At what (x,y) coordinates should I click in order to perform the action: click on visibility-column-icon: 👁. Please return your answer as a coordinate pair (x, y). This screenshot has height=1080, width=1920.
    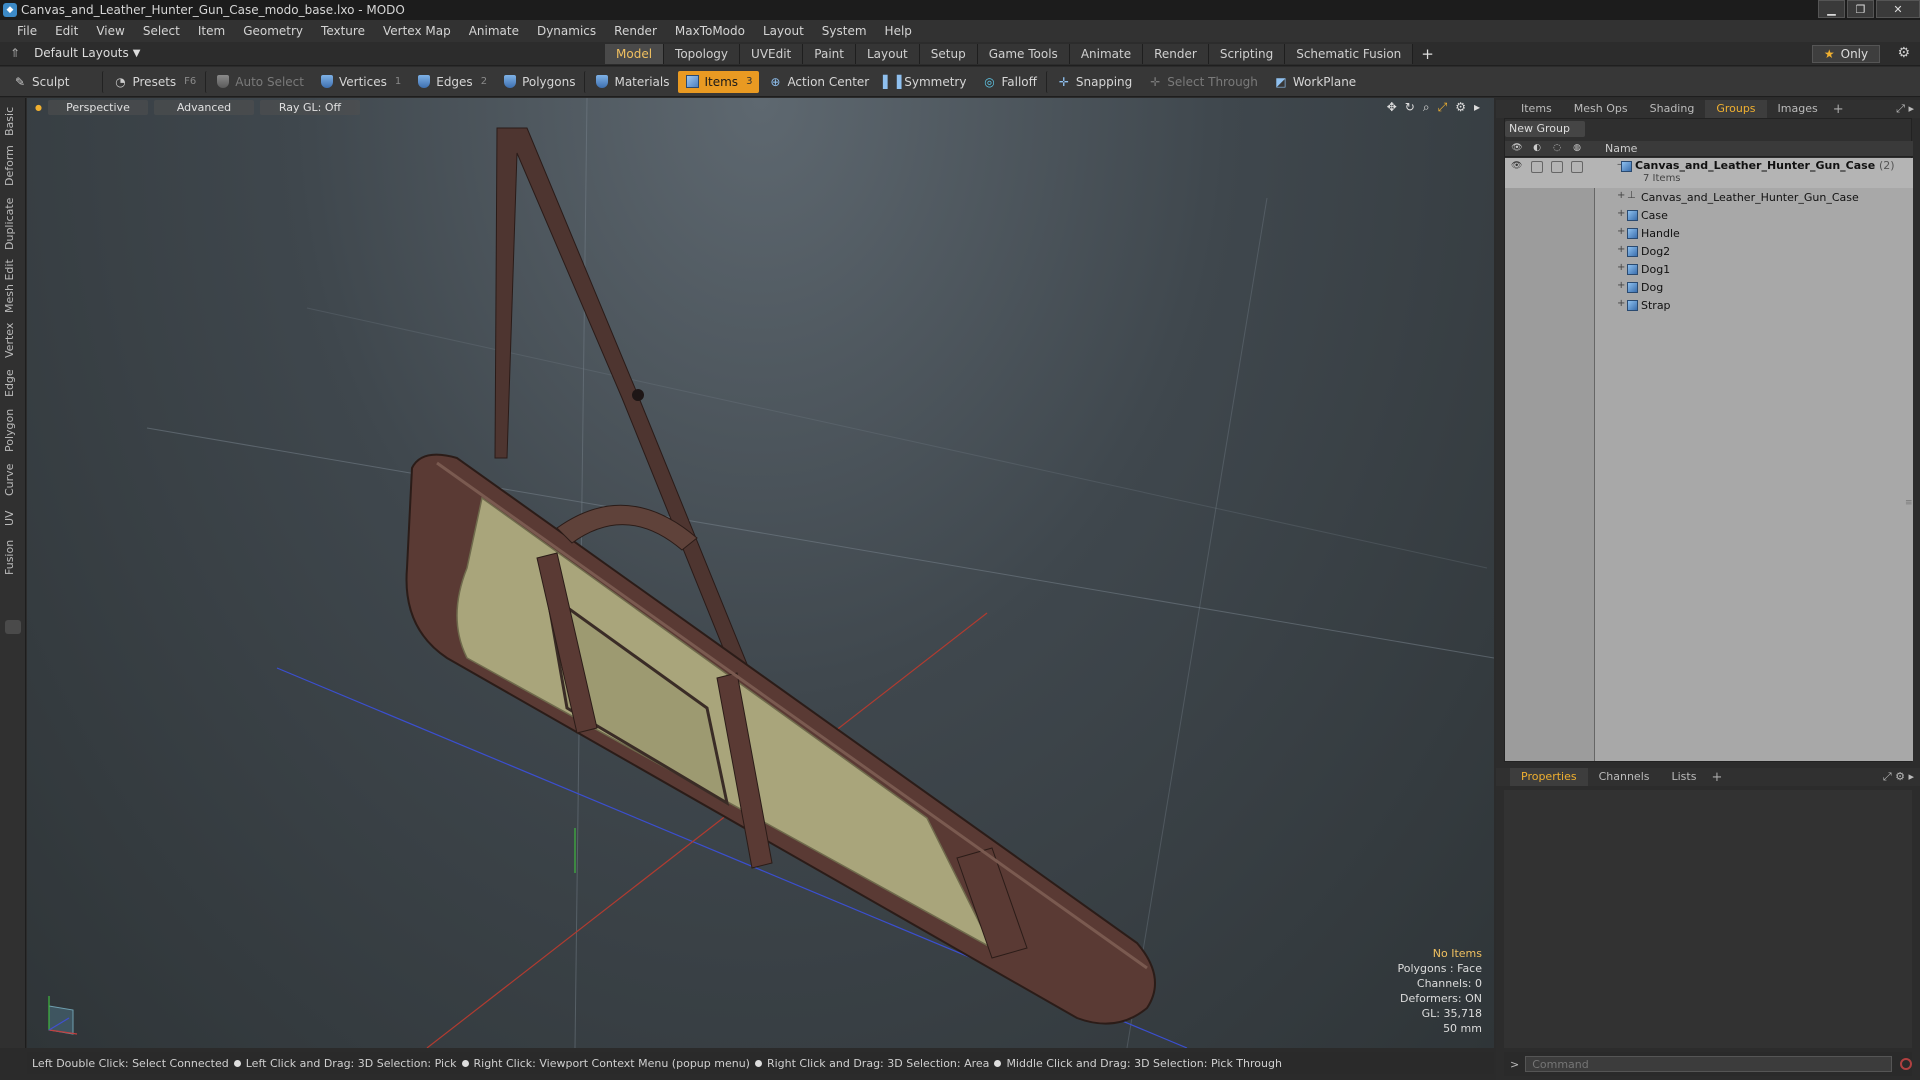
    Looking at the image, I should click on (1517, 149).